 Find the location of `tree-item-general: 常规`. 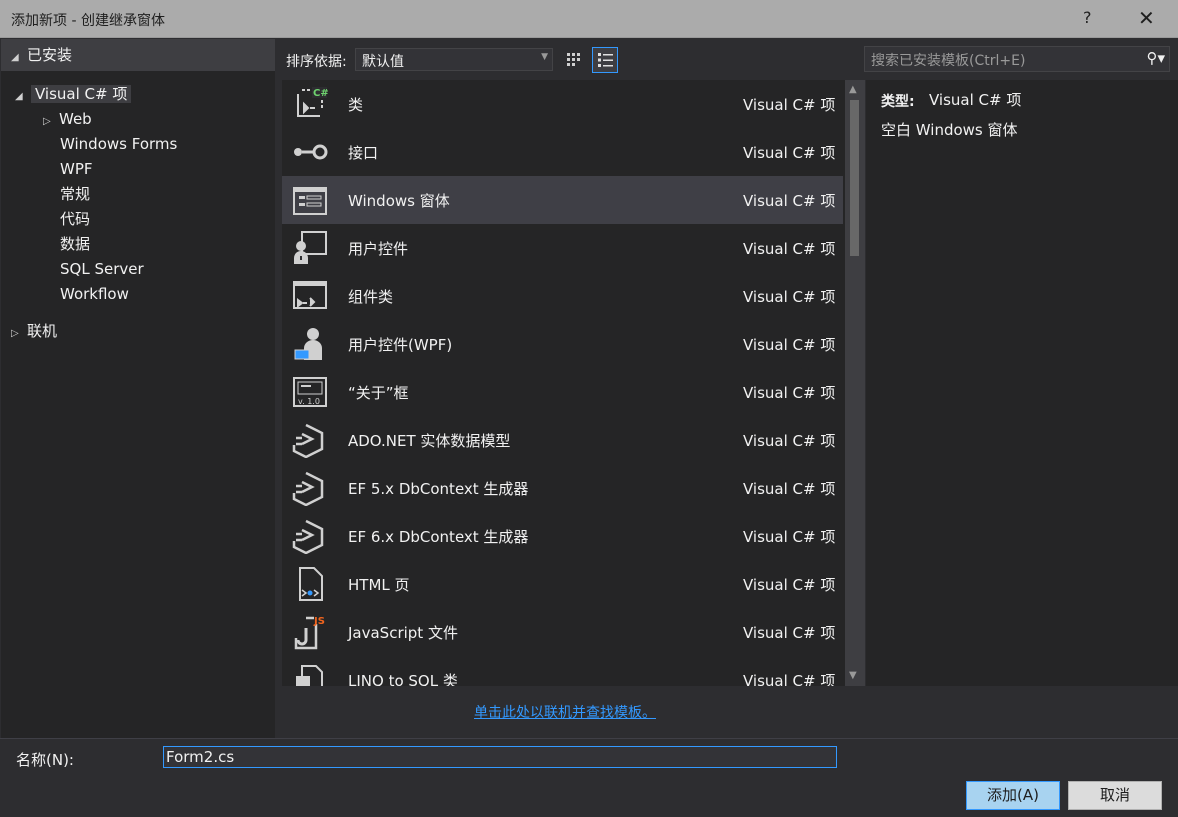

tree-item-general: 常规 is located at coordinates (75, 194).